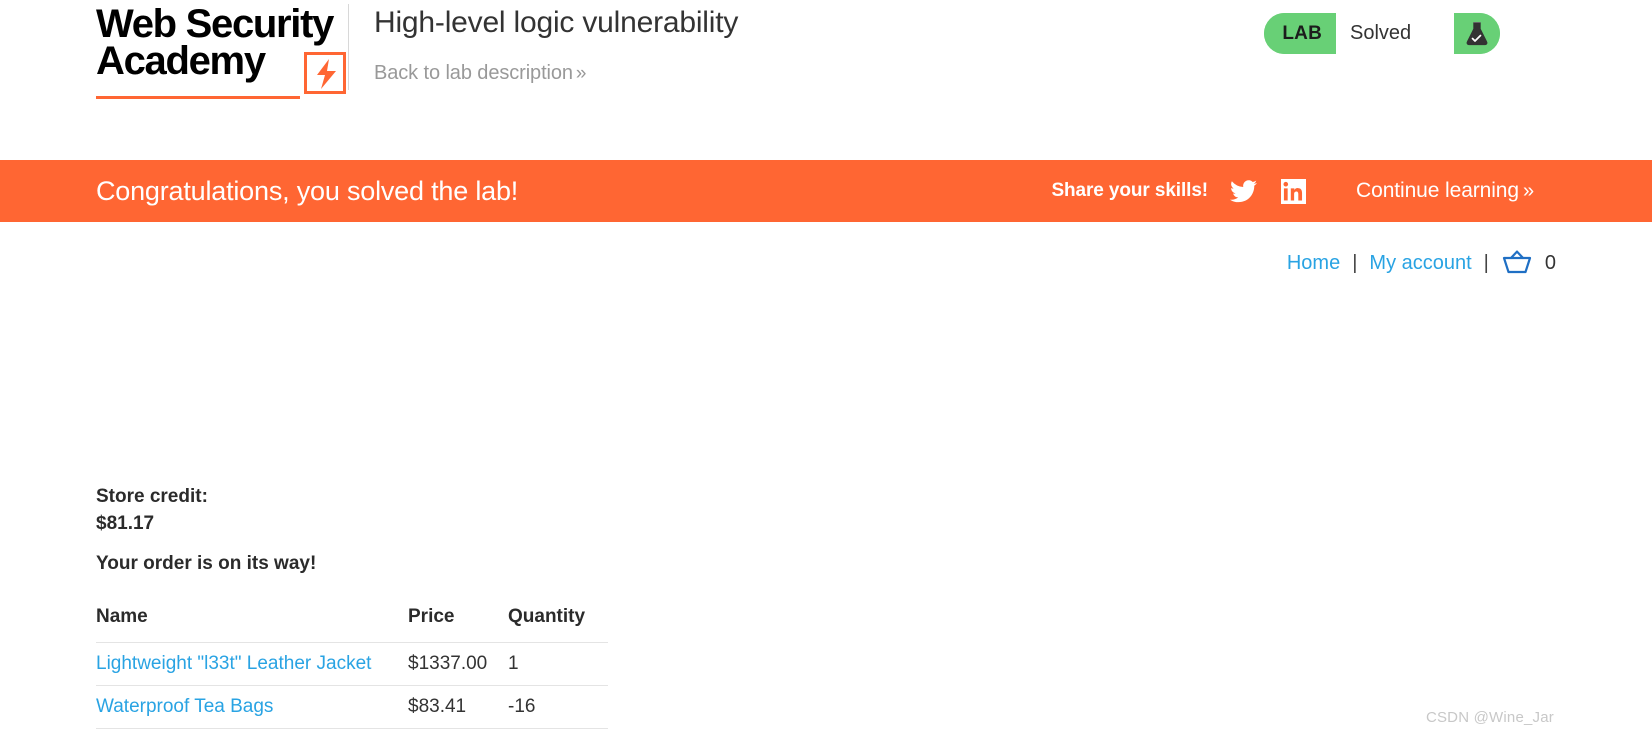 This screenshot has height=744, width=1652. Describe the element at coordinates (1477, 33) in the screenshot. I see `flask-check-icon` at that location.